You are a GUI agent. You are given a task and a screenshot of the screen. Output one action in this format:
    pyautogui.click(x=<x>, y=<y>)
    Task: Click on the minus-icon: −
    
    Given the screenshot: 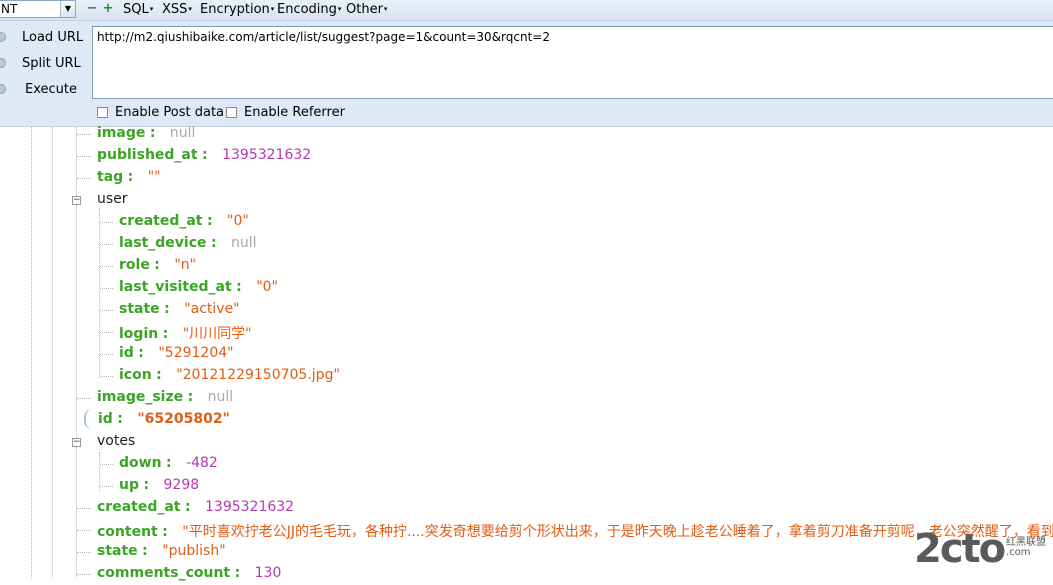 What is the action you would take?
    pyautogui.click(x=92, y=9)
    